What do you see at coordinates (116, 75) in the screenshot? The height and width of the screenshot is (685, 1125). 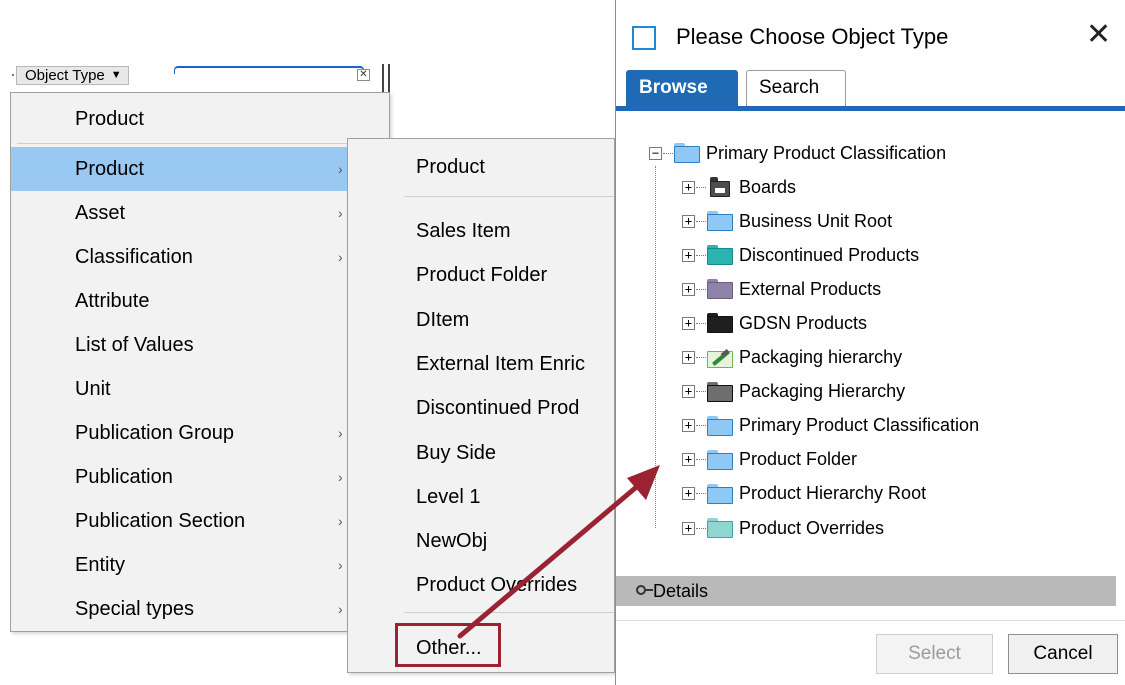 I see `caret-down-icon: ▼` at bounding box center [116, 75].